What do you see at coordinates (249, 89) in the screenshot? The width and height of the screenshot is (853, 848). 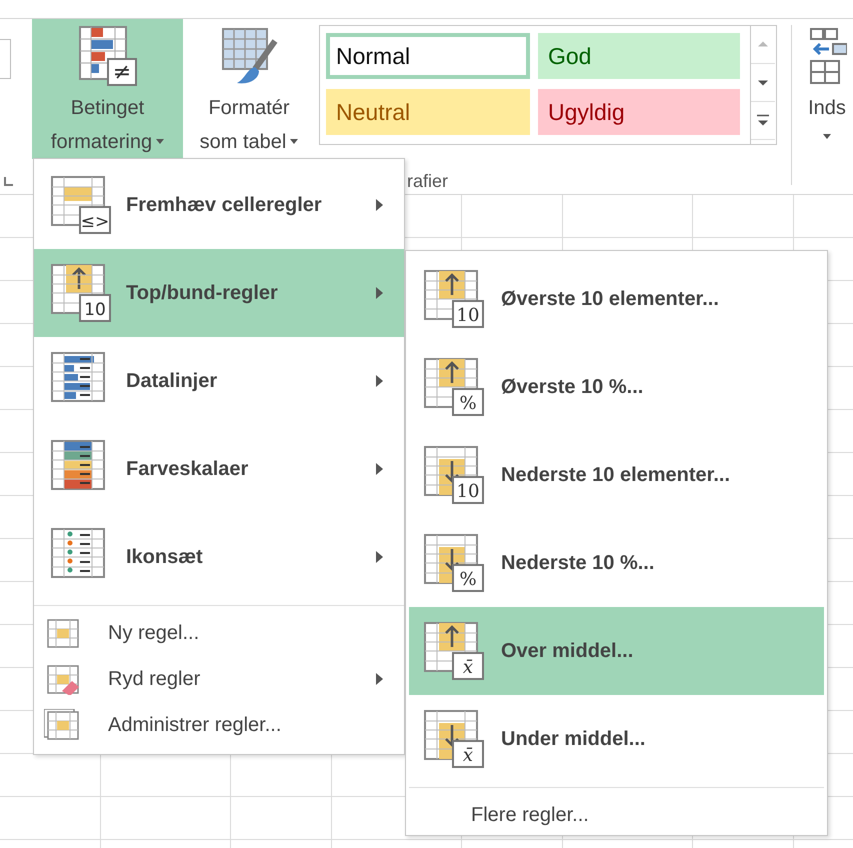 I see `ribbon-button: Formatér som tabel` at bounding box center [249, 89].